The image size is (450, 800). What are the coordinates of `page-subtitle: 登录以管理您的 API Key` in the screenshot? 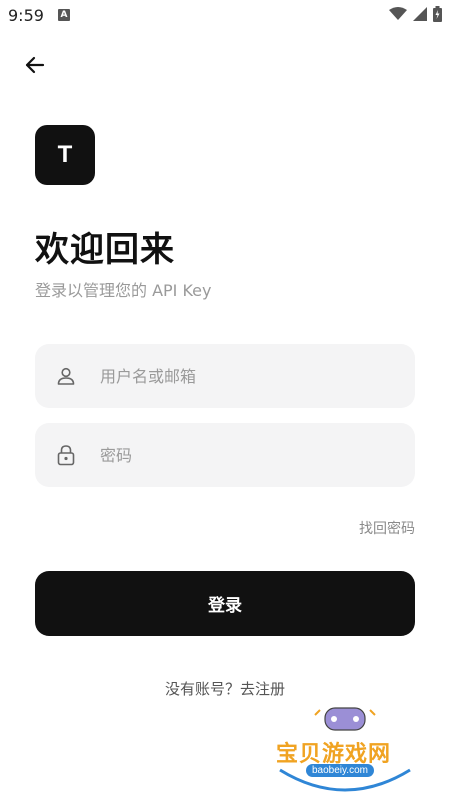 It's located at (123, 290).